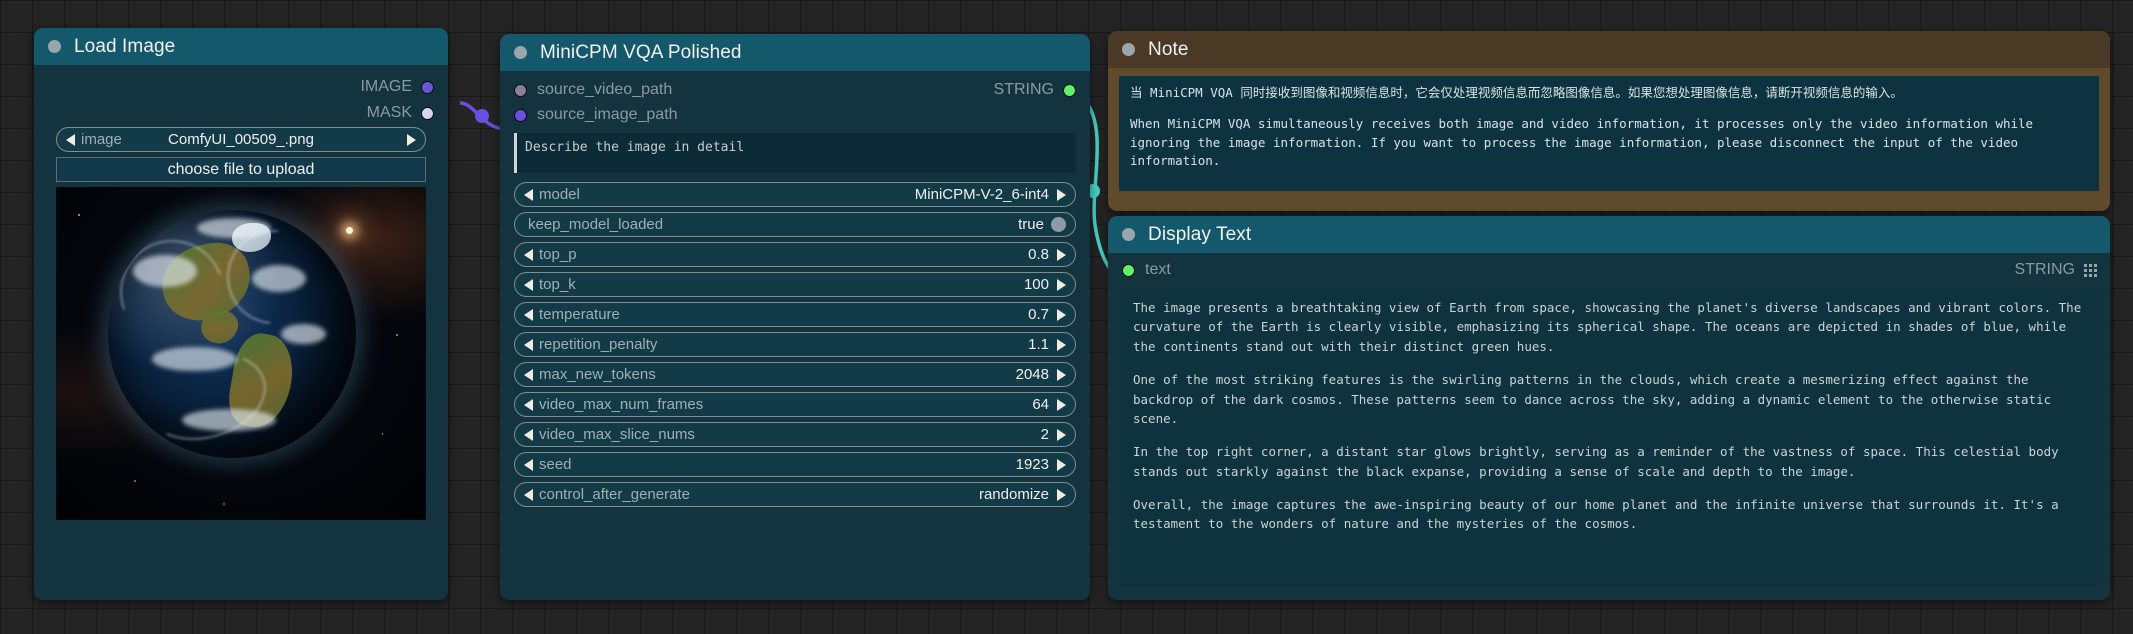 The image size is (2133, 634). I want to click on input-slot-text: text, so click(1146, 270).